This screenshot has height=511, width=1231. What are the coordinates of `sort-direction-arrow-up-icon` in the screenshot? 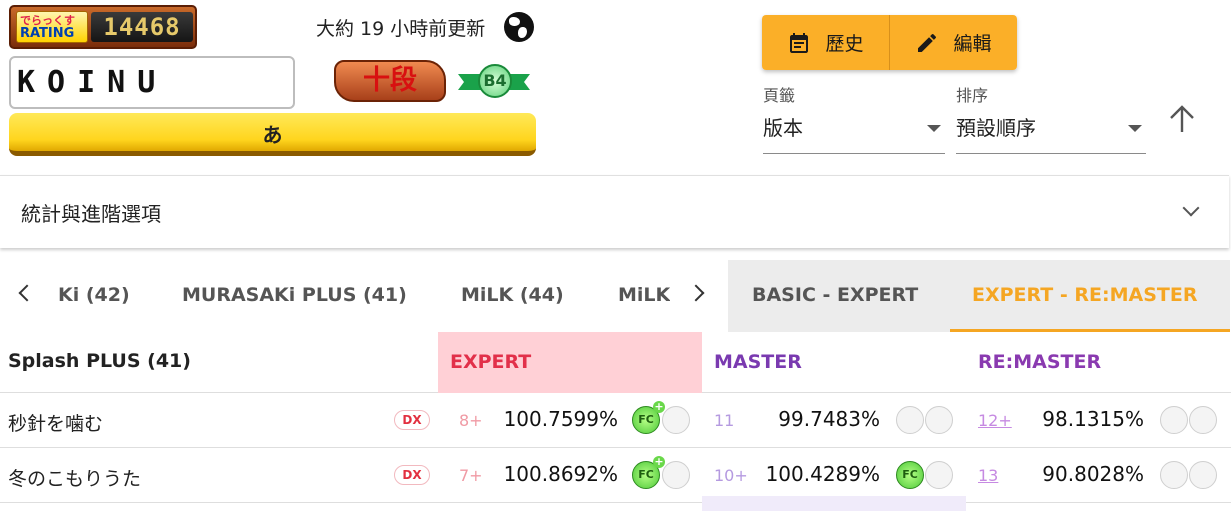 It's located at (1182, 119).